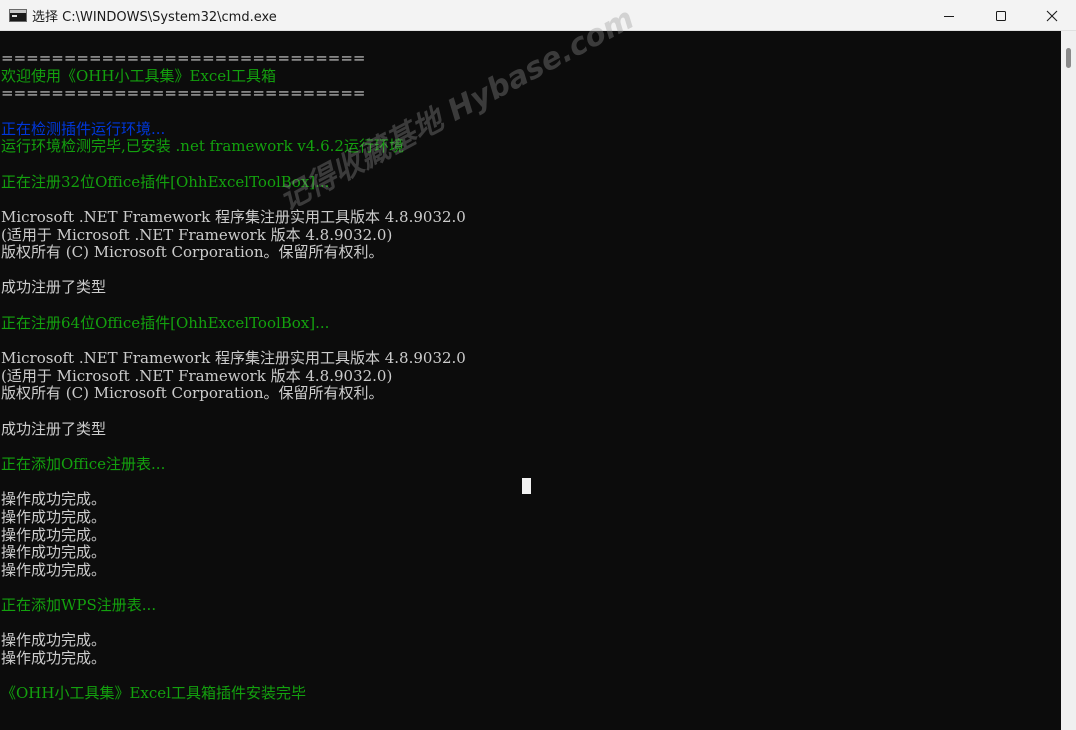  I want to click on maximize-button, so click(1001, 15).